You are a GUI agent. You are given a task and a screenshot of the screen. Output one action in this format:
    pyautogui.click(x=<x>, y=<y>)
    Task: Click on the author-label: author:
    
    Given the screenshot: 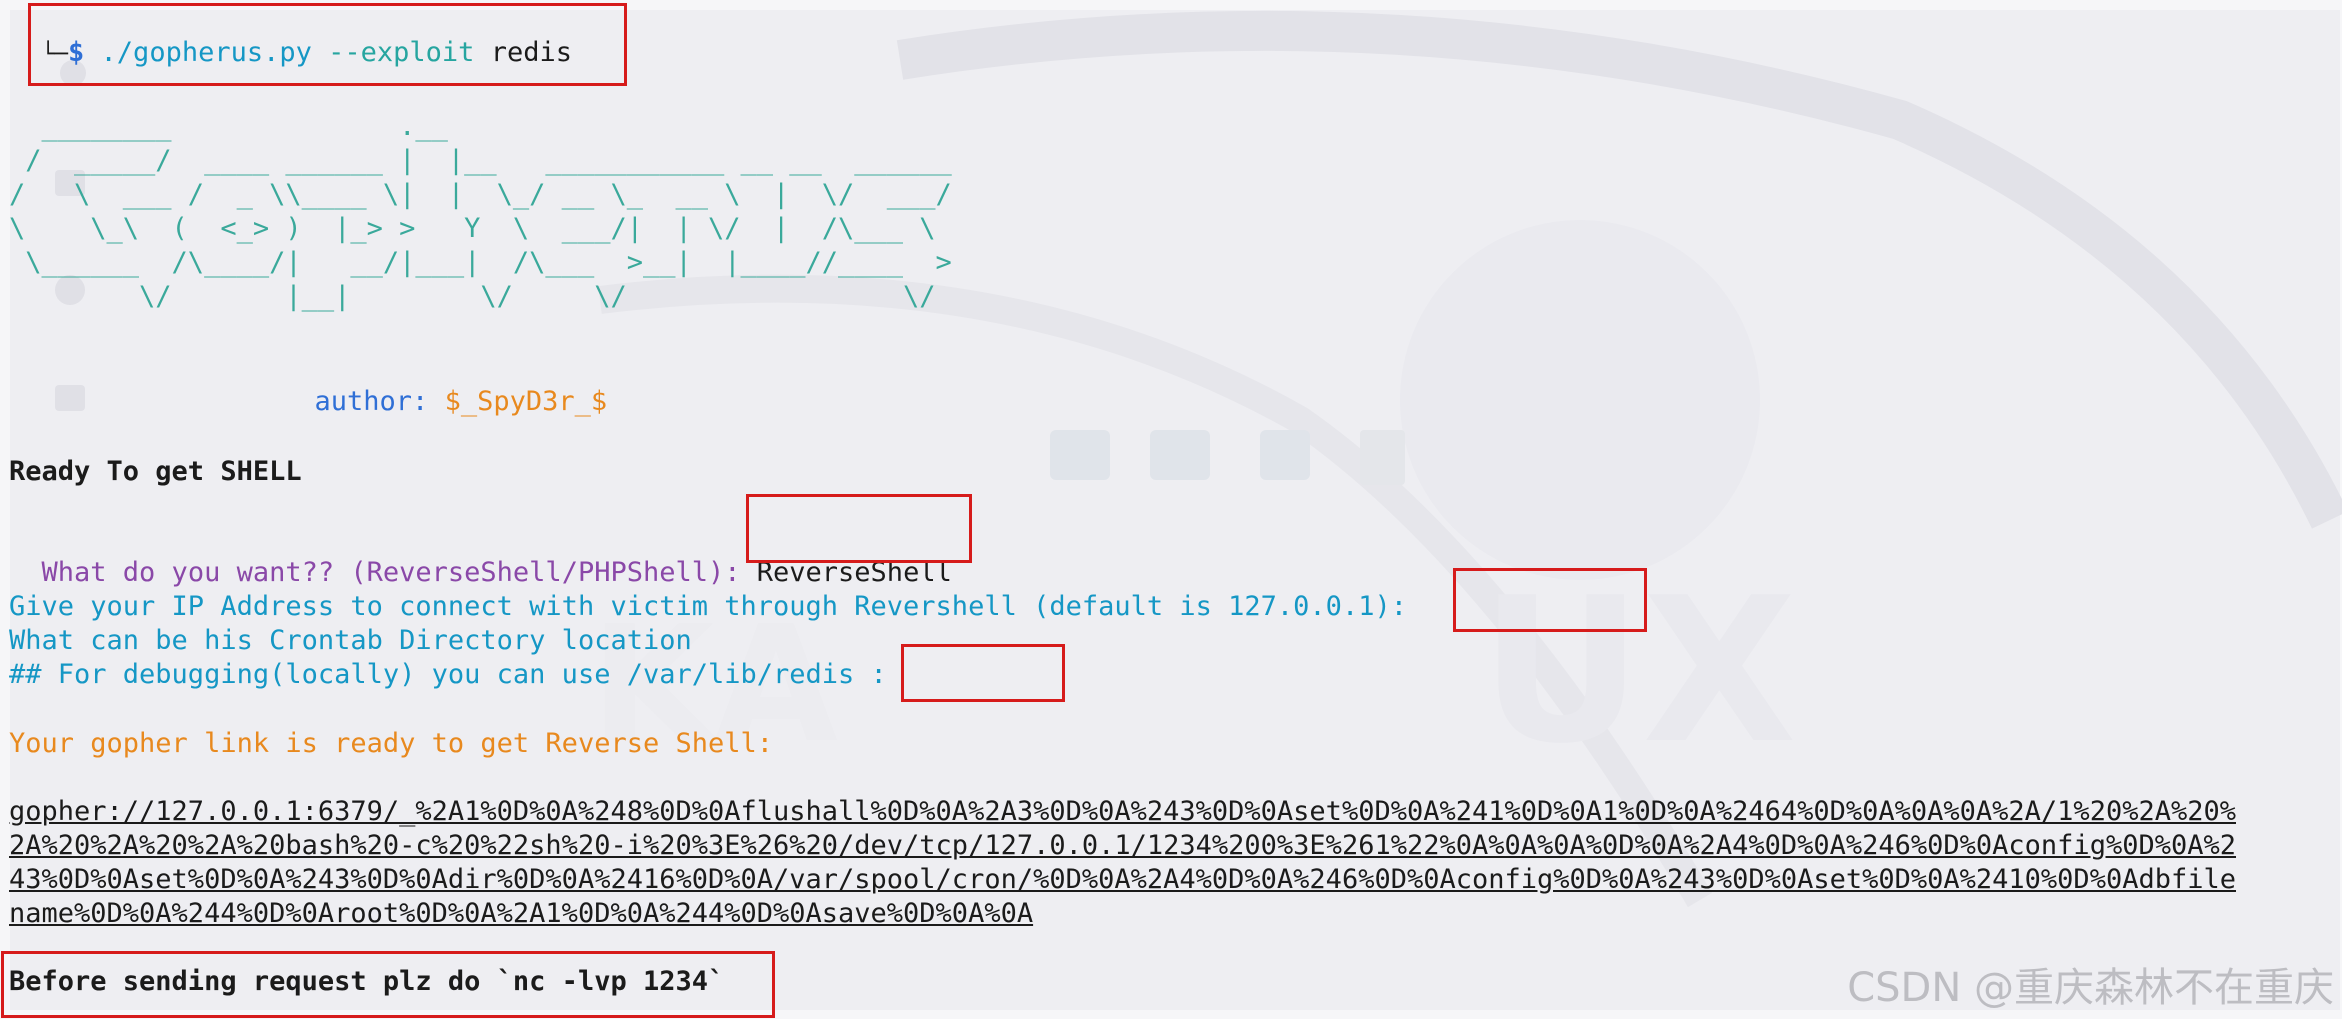 What is the action you would take?
    pyautogui.click(x=371, y=401)
    